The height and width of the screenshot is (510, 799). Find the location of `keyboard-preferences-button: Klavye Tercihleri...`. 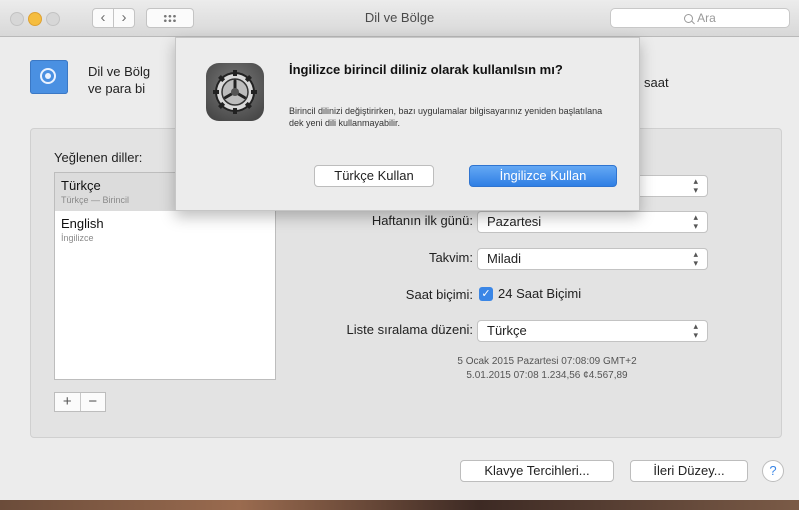

keyboard-preferences-button: Klavye Tercihleri... is located at coordinates (537, 471).